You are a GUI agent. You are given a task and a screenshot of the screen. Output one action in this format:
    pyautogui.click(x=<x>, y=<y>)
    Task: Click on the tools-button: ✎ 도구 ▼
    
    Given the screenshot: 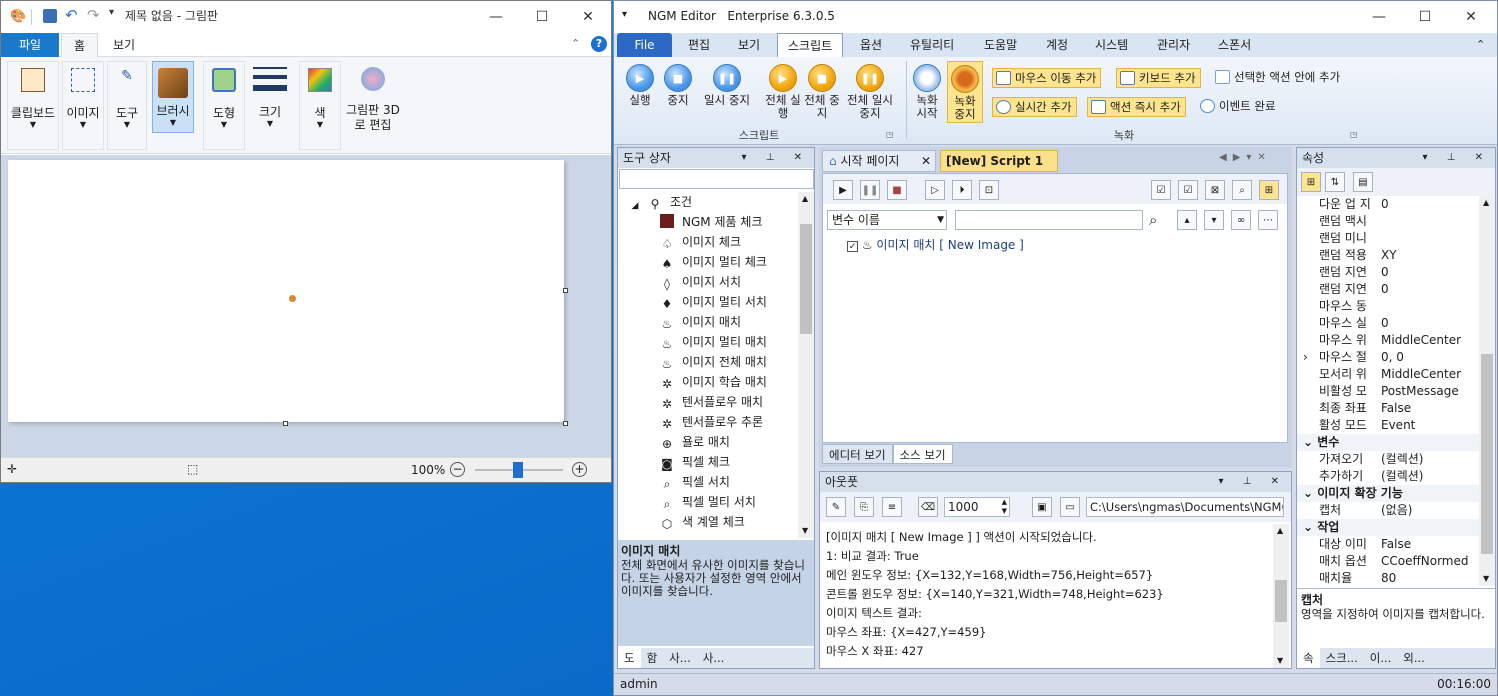 What is the action you would take?
    pyautogui.click(x=127, y=105)
    